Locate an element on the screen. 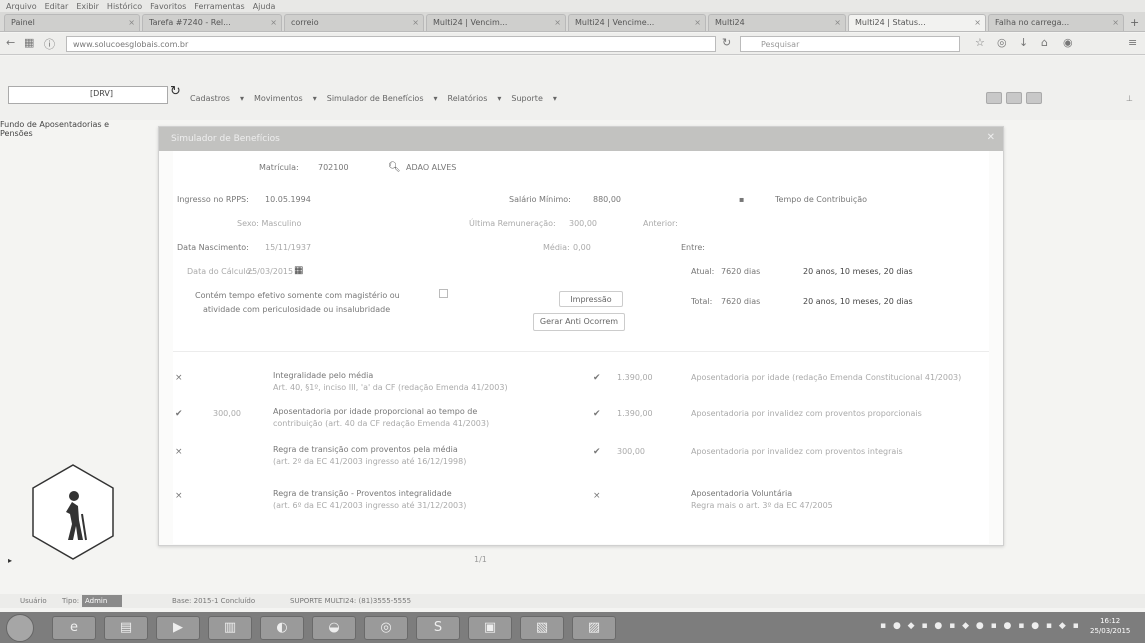  menu-arquivo: Arquivo is located at coordinates (21, 6).